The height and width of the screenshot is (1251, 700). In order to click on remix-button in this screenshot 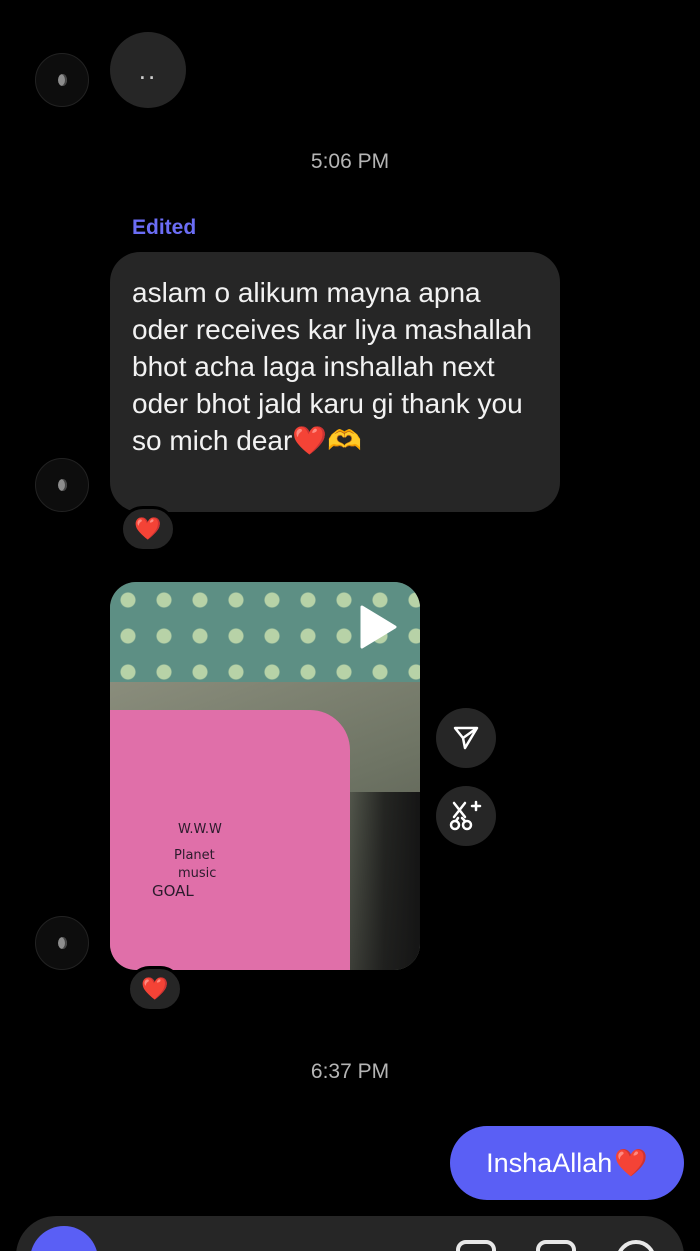, I will do `click(466, 816)`.